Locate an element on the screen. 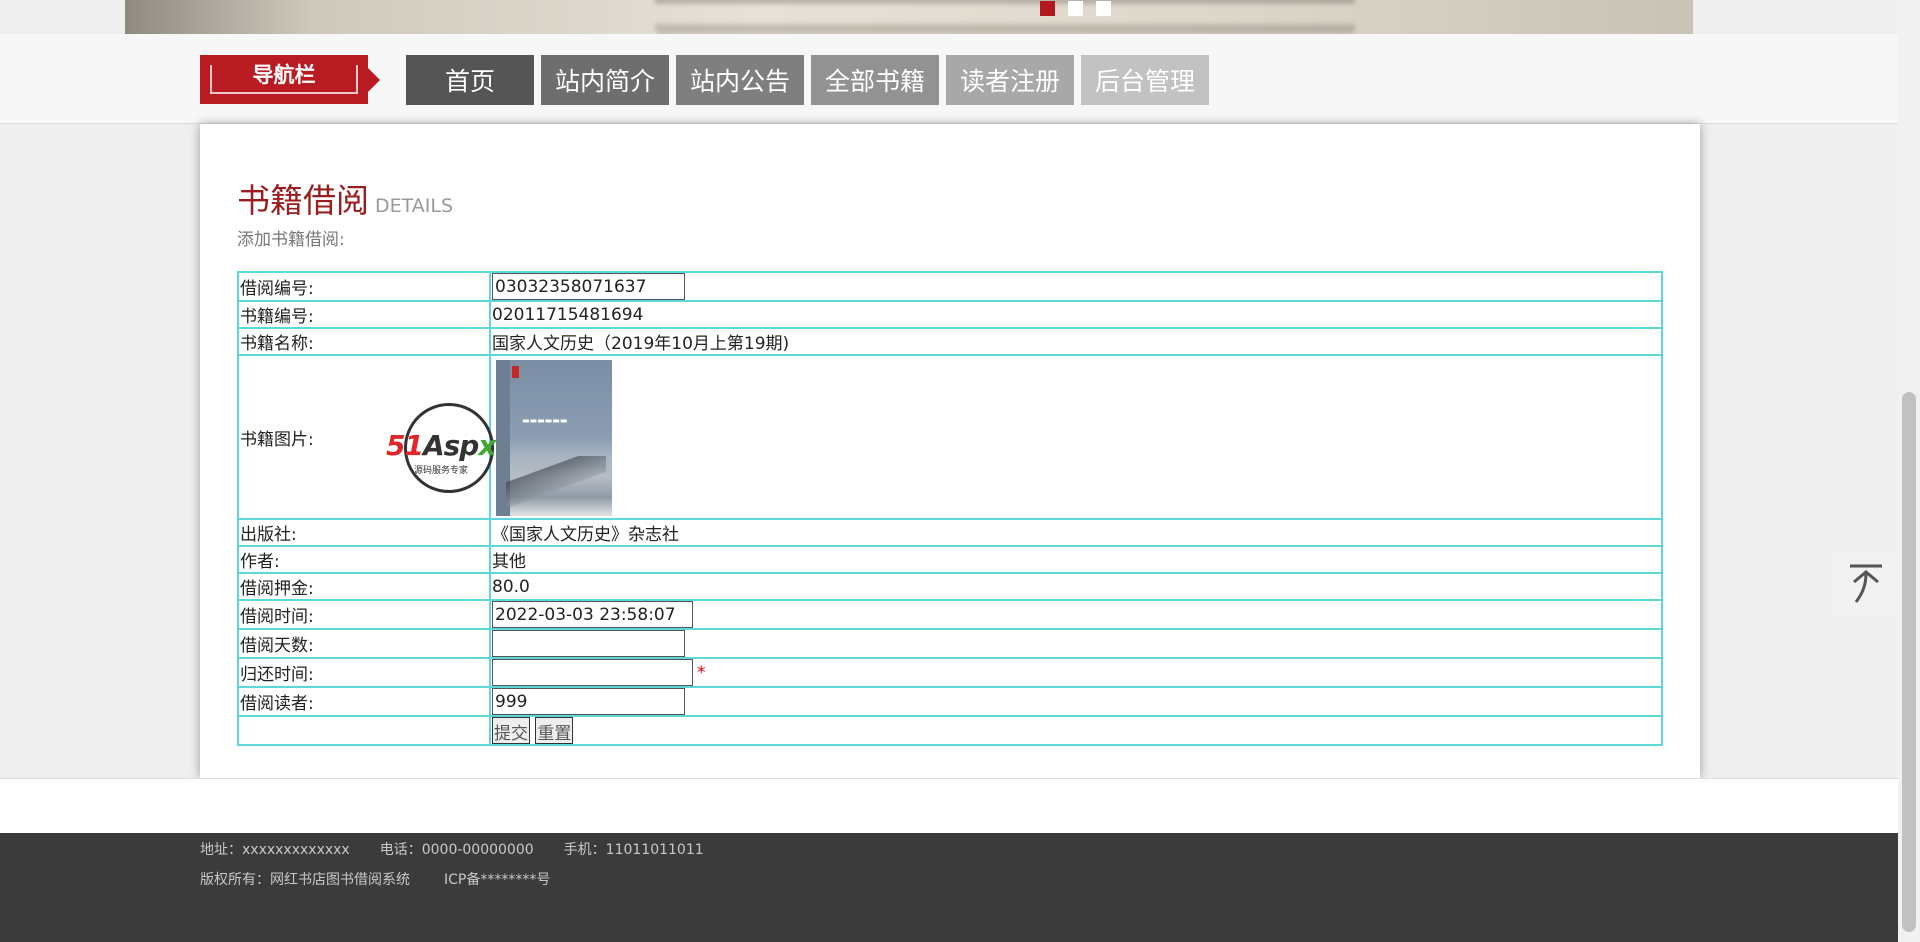 The image size is (1920, 942). nav-item-announcements: 站内公告 is located at coordinates (740, 80).